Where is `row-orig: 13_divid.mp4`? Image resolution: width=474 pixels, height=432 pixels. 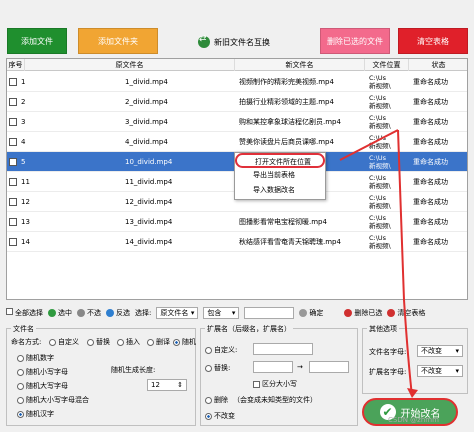 row-orig: 13_divid.mp4 is located at coordinates (149, 222).